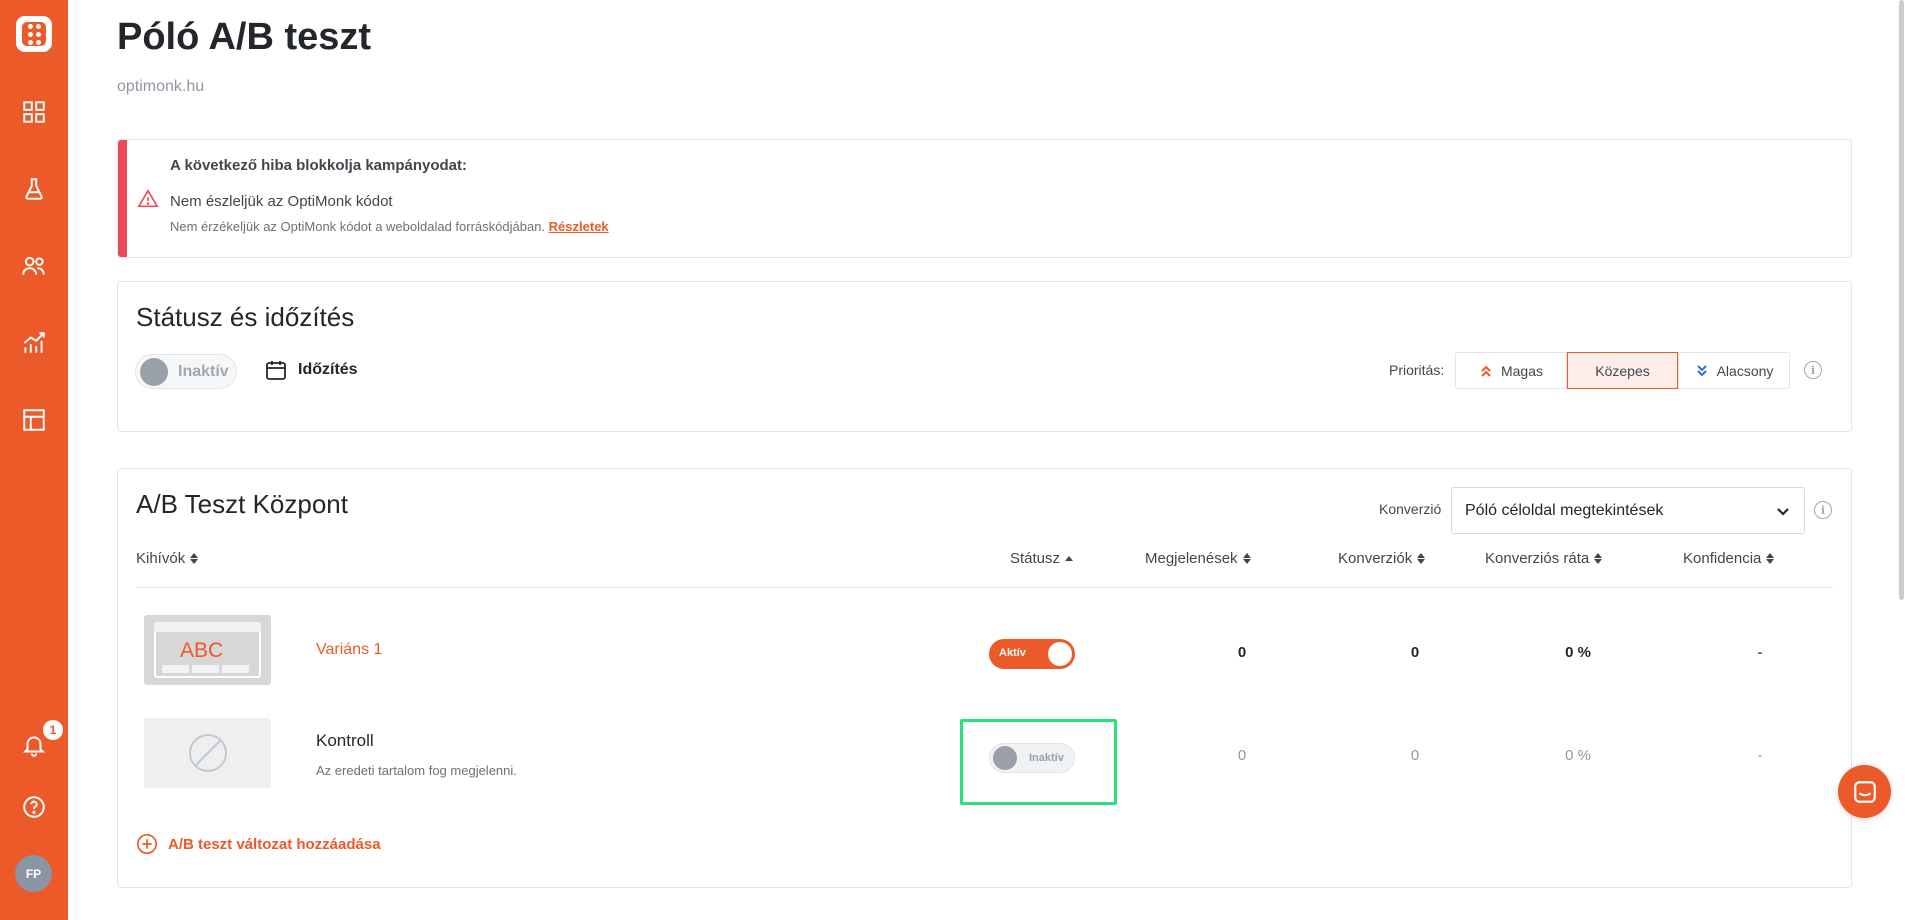  What do you see at coordinates (1242, 755) in the screenshot?
I see `control-impressions: 0` at bounding box center [1242, 755].